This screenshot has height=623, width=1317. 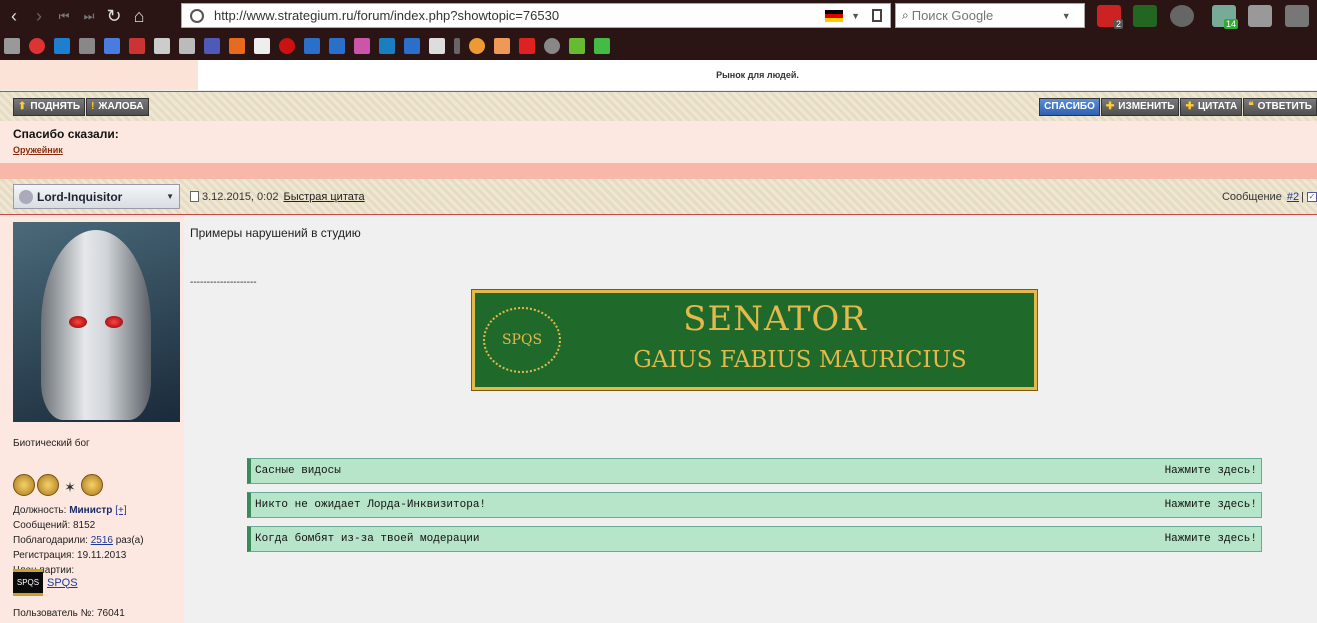 I want to click on laurel-wreath-icon: SPQS, so click(x=522, y=340).